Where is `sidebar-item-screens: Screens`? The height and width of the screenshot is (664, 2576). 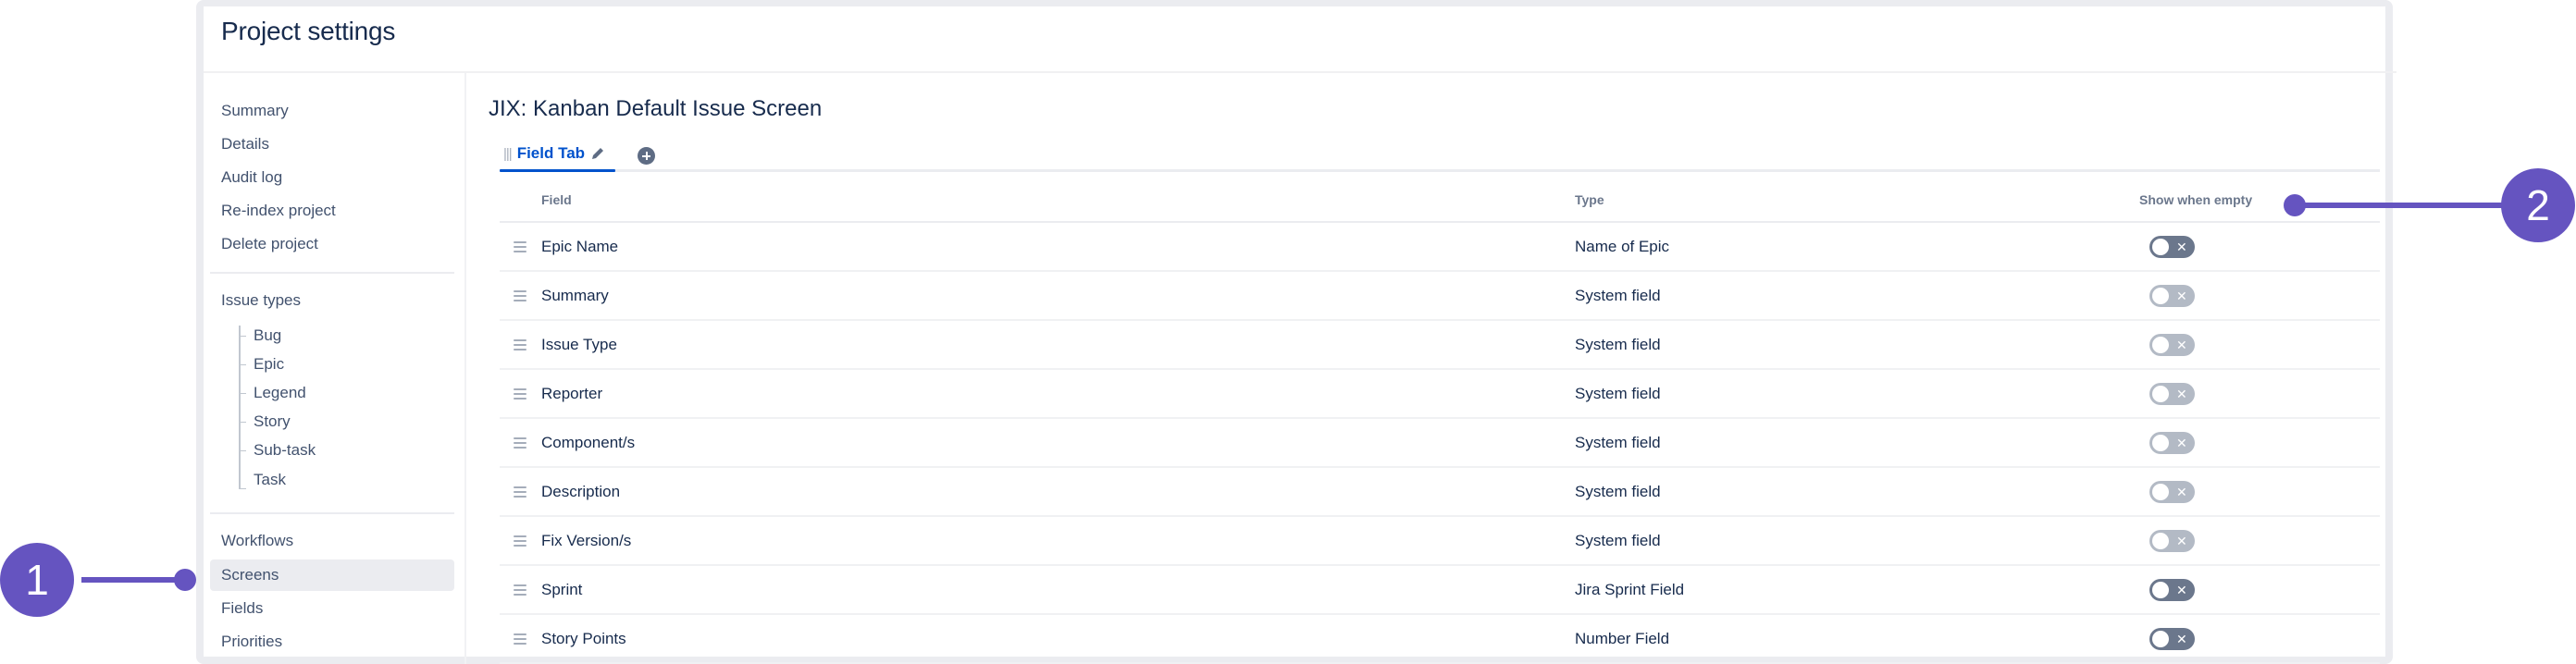
sidebar-item-screens: Screens is located at coordinates (332, 575).